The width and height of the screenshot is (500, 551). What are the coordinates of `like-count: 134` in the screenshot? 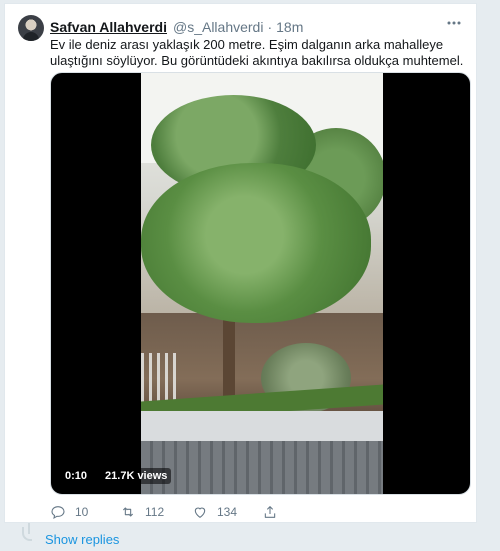 It's located at (227, 512).